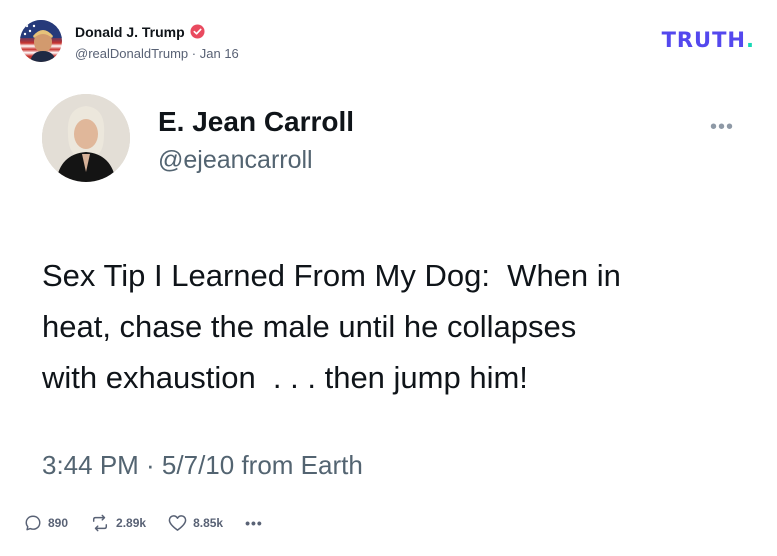 The width and height of the screenshot is (777, 556). I want to click on retruth-count: 2.89k, so click(131, 523).